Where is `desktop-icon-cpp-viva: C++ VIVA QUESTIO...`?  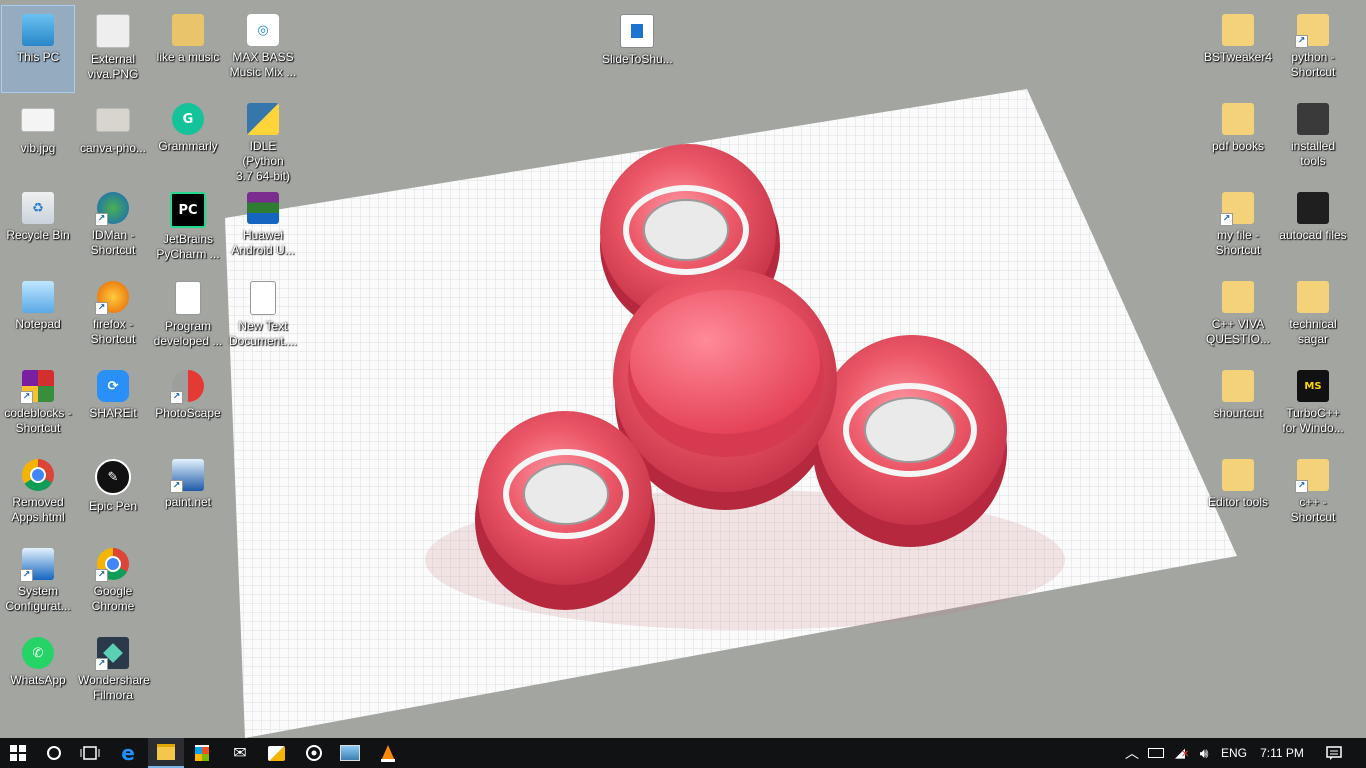 desktop-icon-cpp-viva: C++ VIVA QUESTIO... is located at coordinates (1238, 316).